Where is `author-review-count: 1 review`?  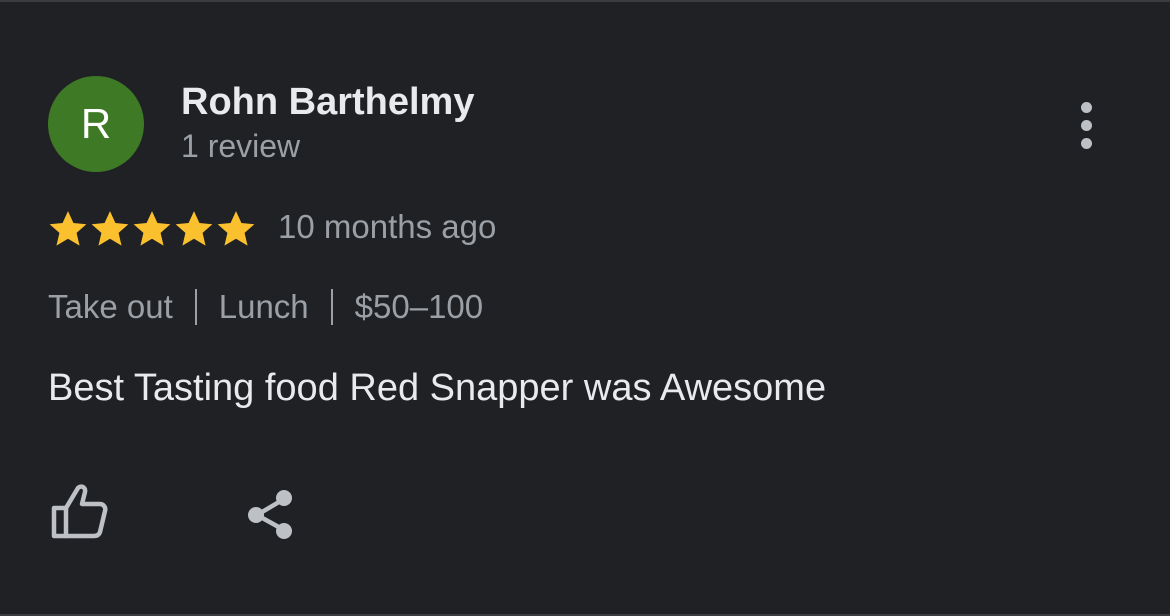
author-review-count: 1 review is located at coordinates (240, 146).